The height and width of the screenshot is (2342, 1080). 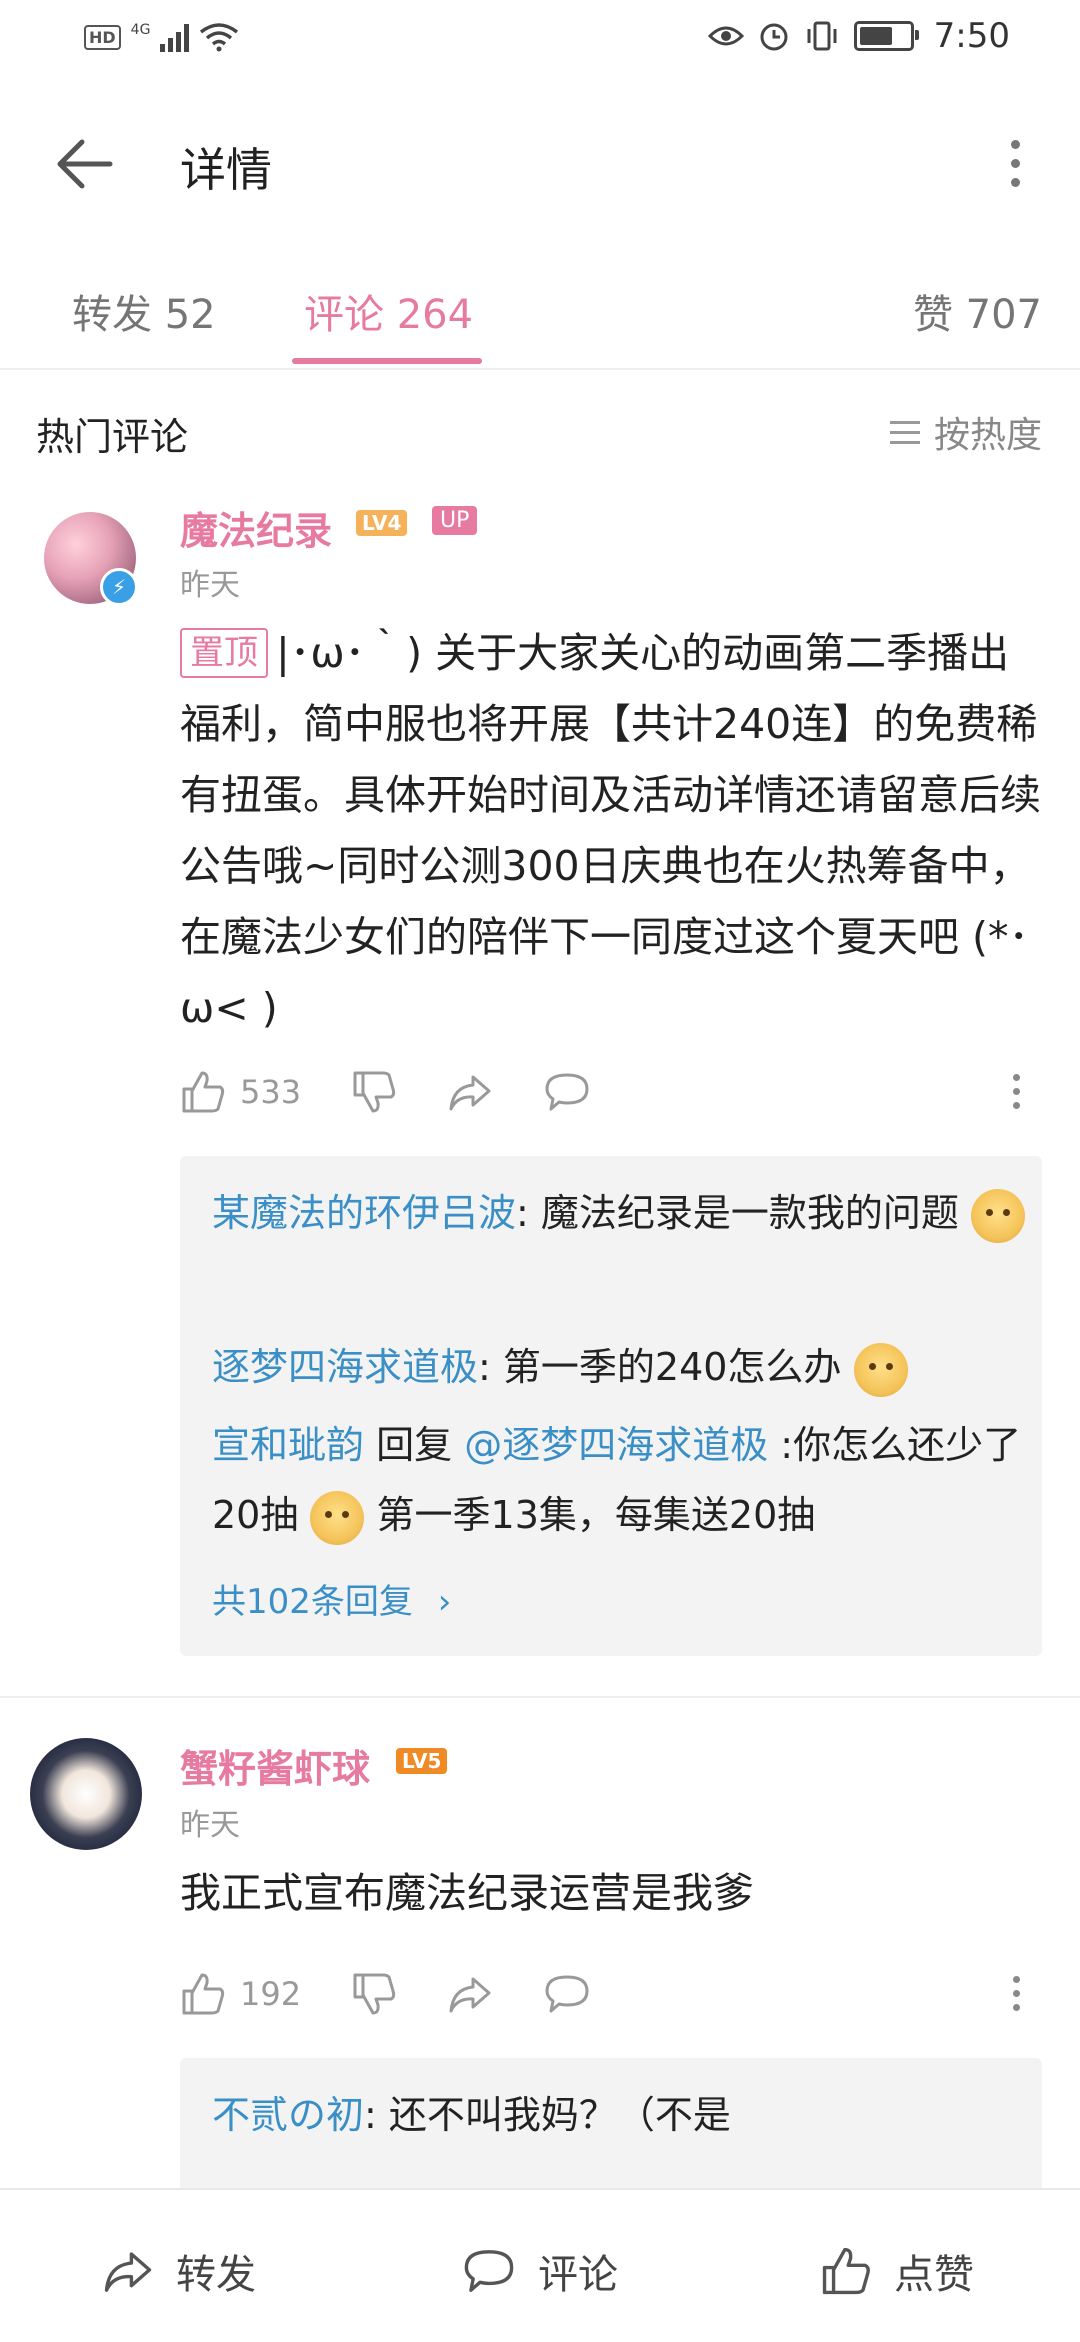 I want to click on battery-icon, so click(x=886, y=36).